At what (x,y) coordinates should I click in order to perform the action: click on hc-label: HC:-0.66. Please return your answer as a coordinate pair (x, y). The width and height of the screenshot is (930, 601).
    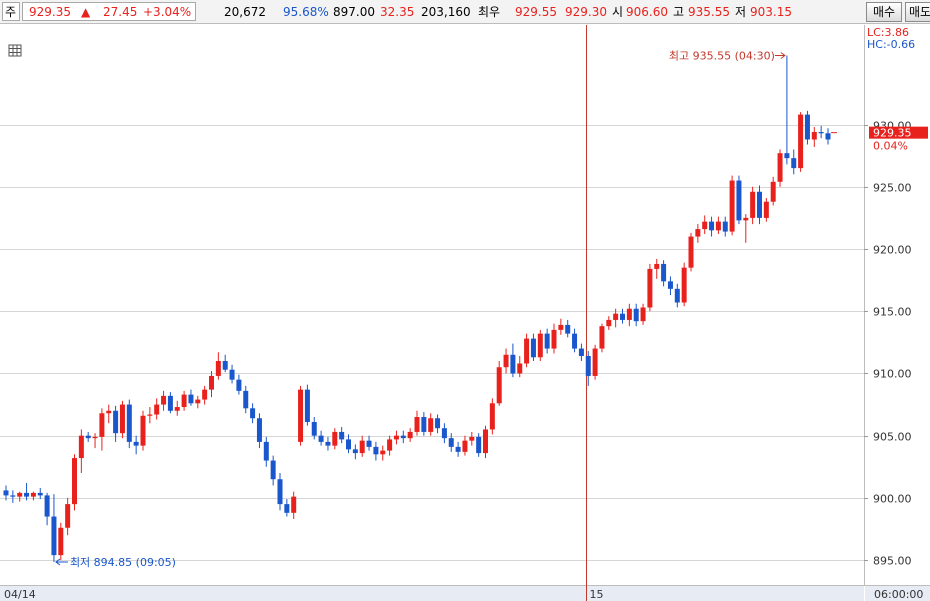
    Looking at the image, I should click on (891, 44).